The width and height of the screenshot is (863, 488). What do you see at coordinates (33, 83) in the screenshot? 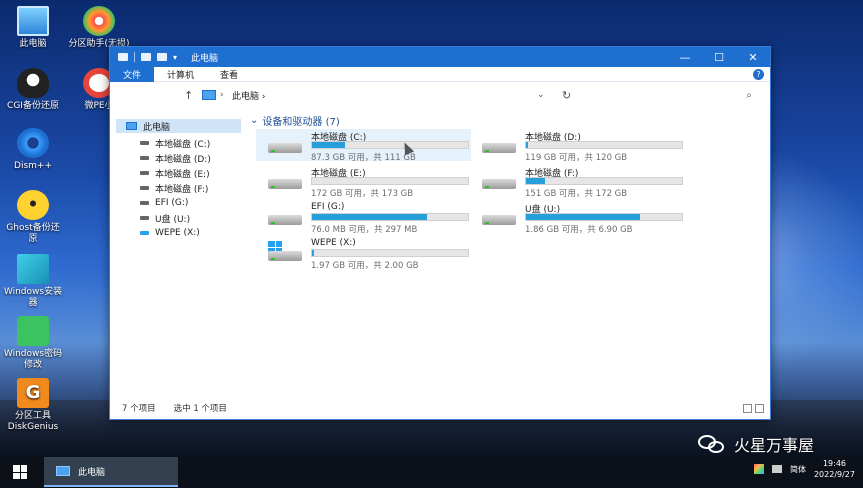
I see `cgi-backup-icon` at bounding box center [33, 83].